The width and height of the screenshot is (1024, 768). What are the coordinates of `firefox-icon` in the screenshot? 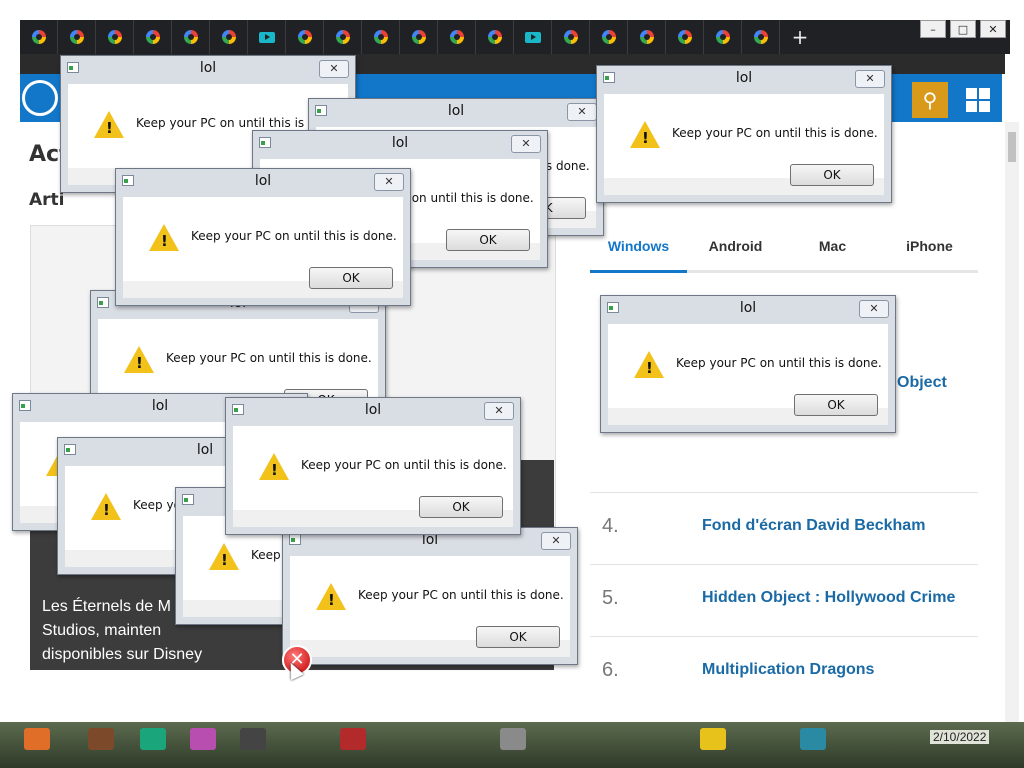 It's located at (37, 739).